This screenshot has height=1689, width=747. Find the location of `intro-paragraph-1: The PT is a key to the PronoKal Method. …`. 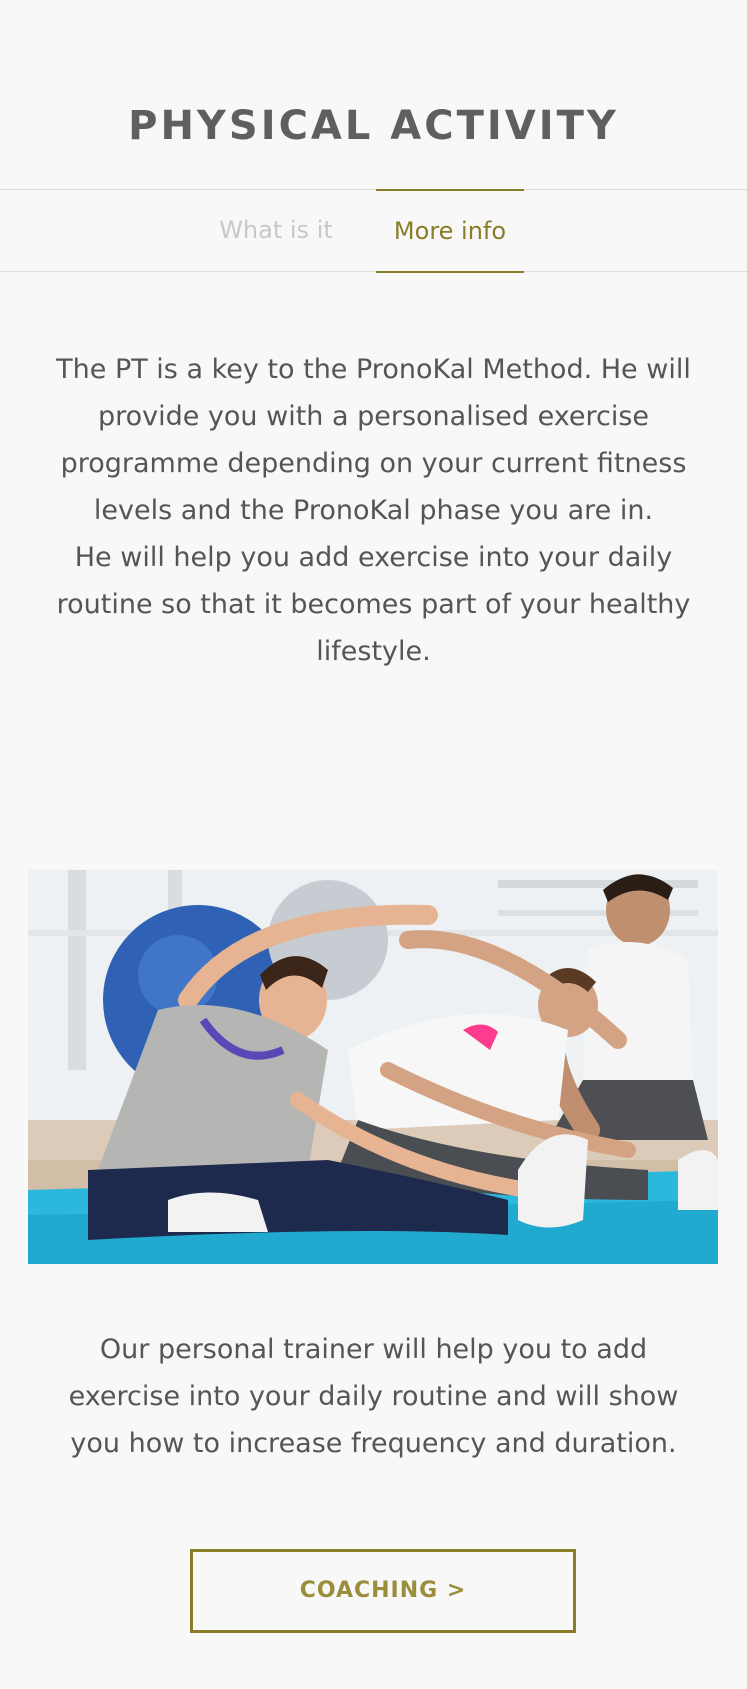

intro-paragraph-1: The PT is a key to the PronoKal Method. … is located at coordinates (373, 440).